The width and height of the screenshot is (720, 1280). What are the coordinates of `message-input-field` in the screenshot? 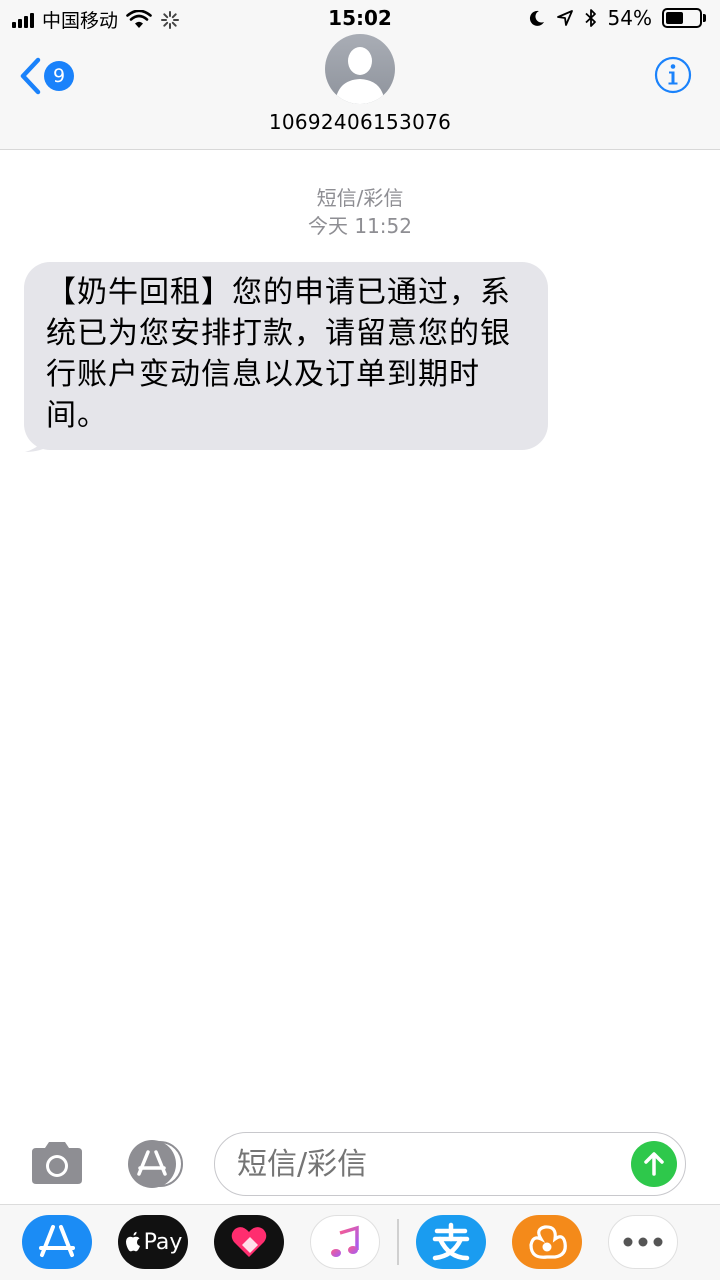 It's located at (450, 1164).